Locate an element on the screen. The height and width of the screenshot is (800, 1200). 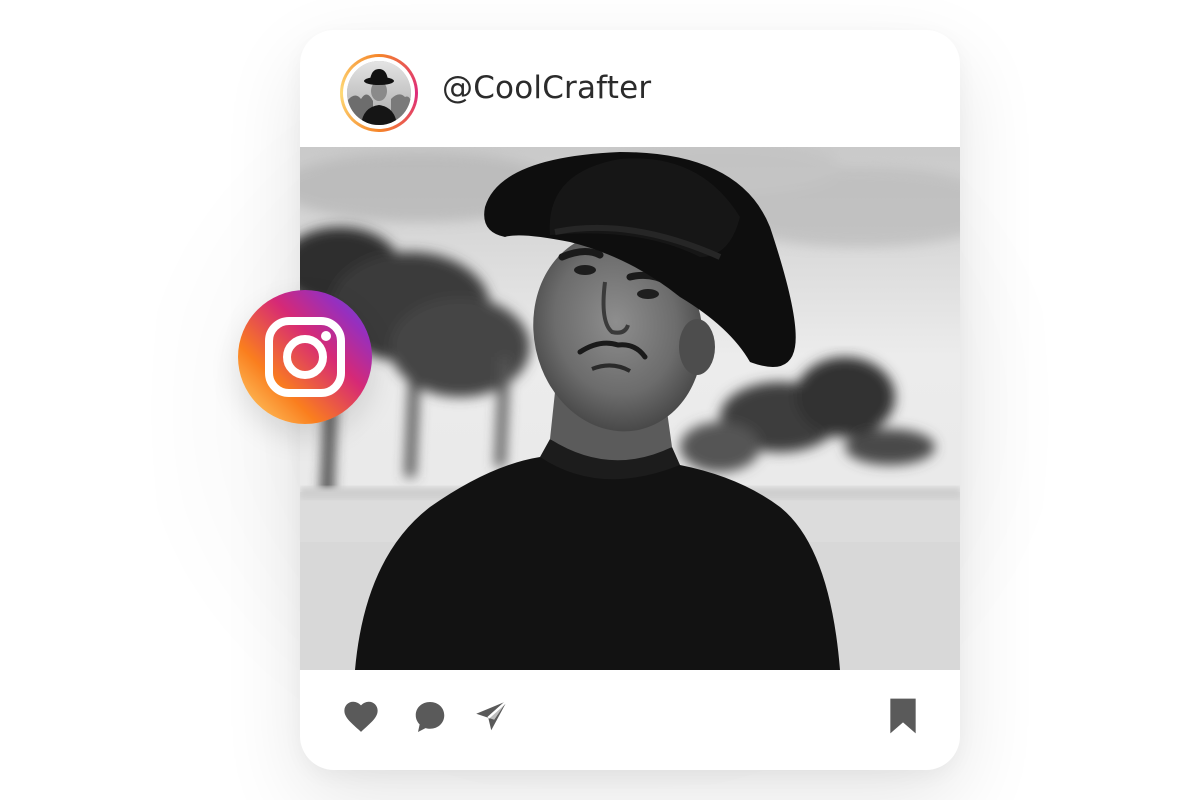
comment-icon is located at coordinates (430, 719).